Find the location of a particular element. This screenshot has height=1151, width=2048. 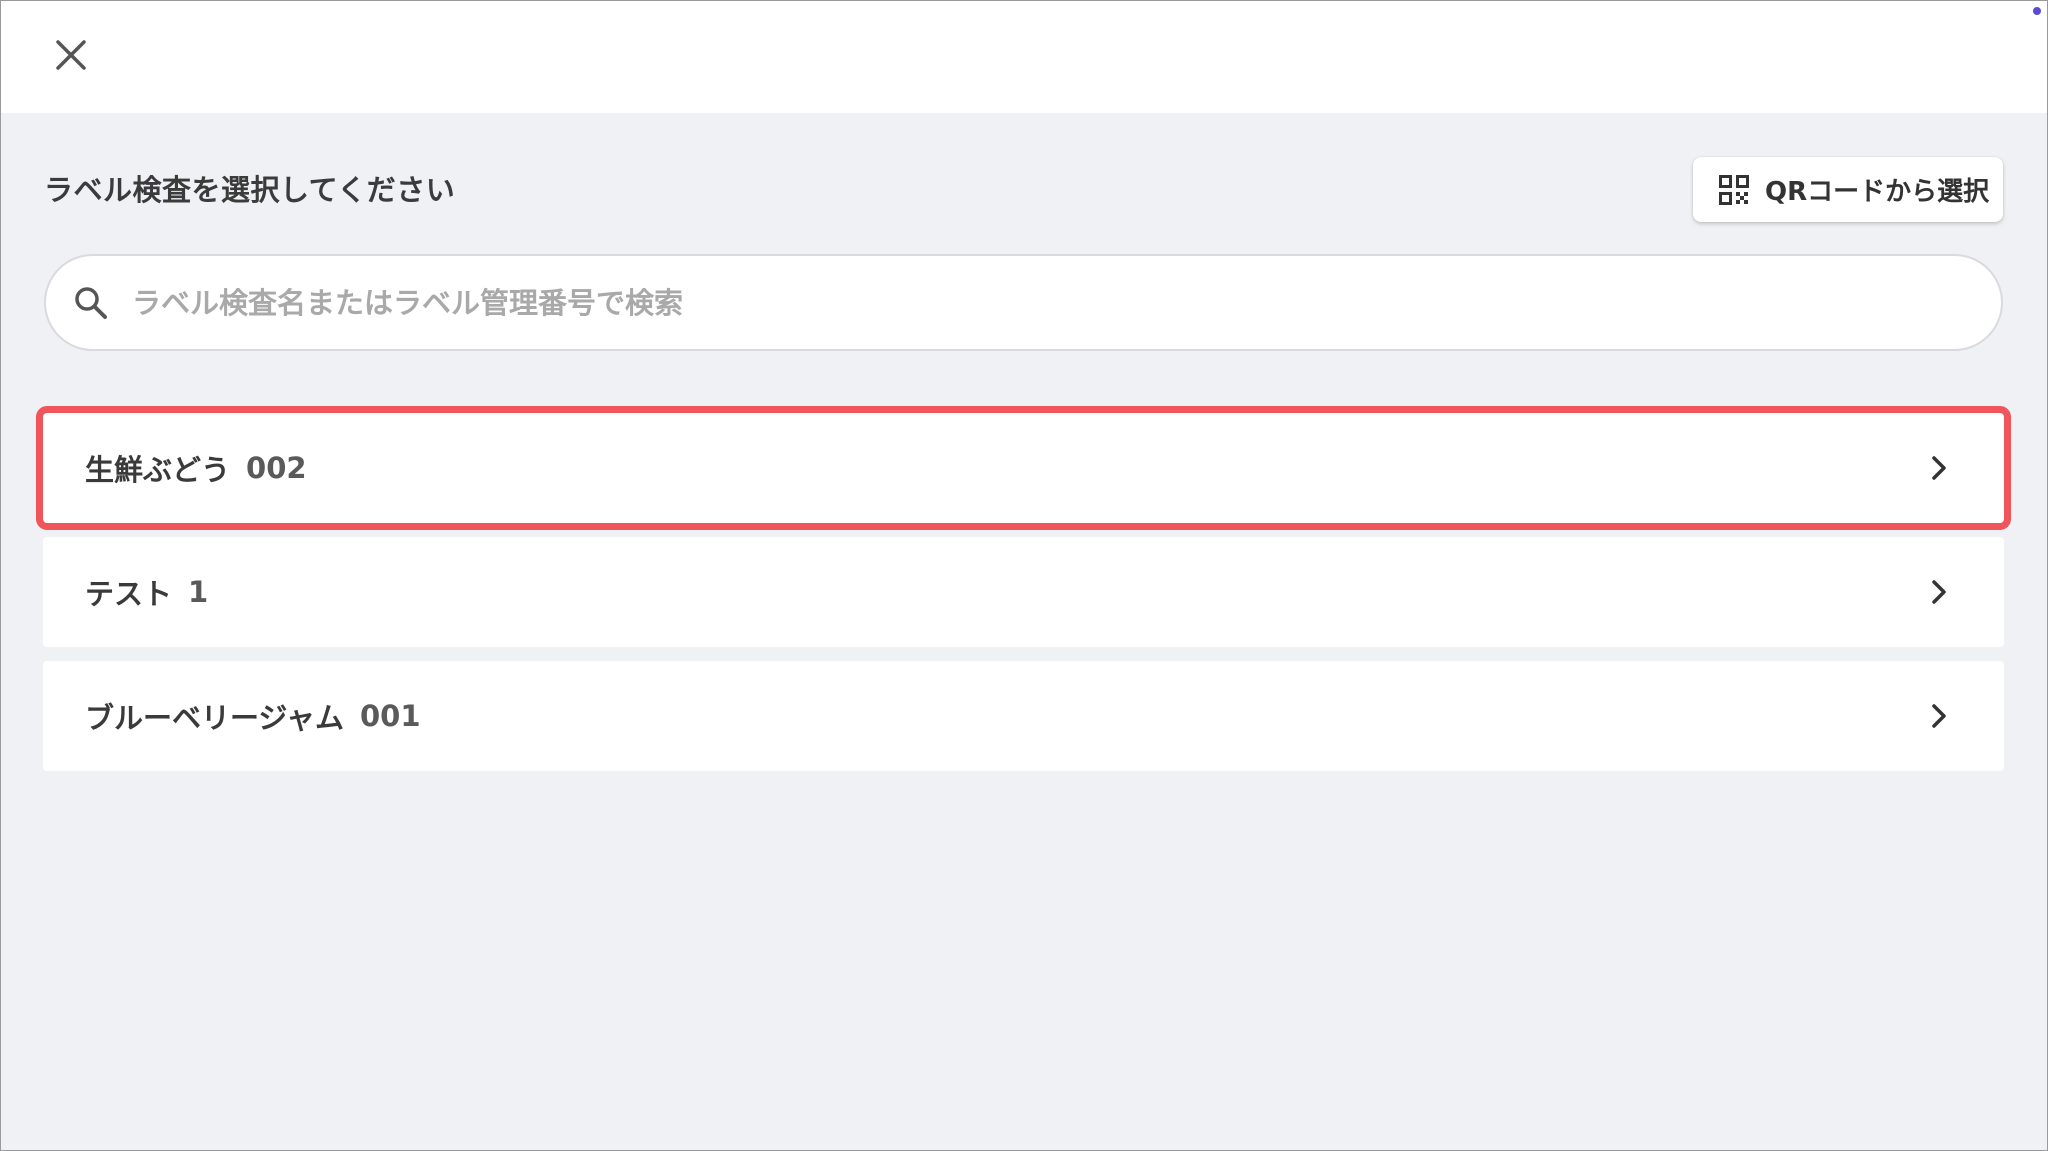

list-item-1: テスト 1 is located at coordinates (1023, 592).